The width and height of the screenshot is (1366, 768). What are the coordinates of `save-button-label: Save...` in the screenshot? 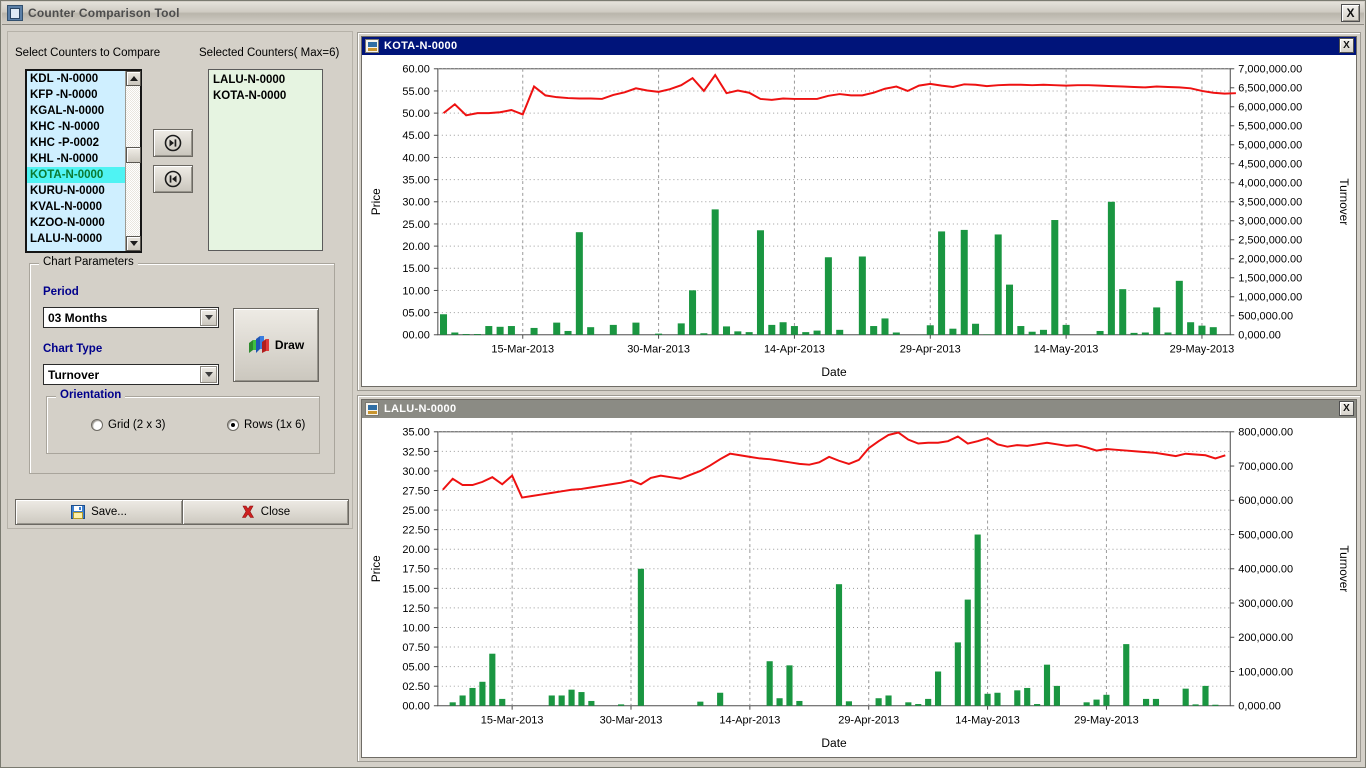 It's located at (109, 512).